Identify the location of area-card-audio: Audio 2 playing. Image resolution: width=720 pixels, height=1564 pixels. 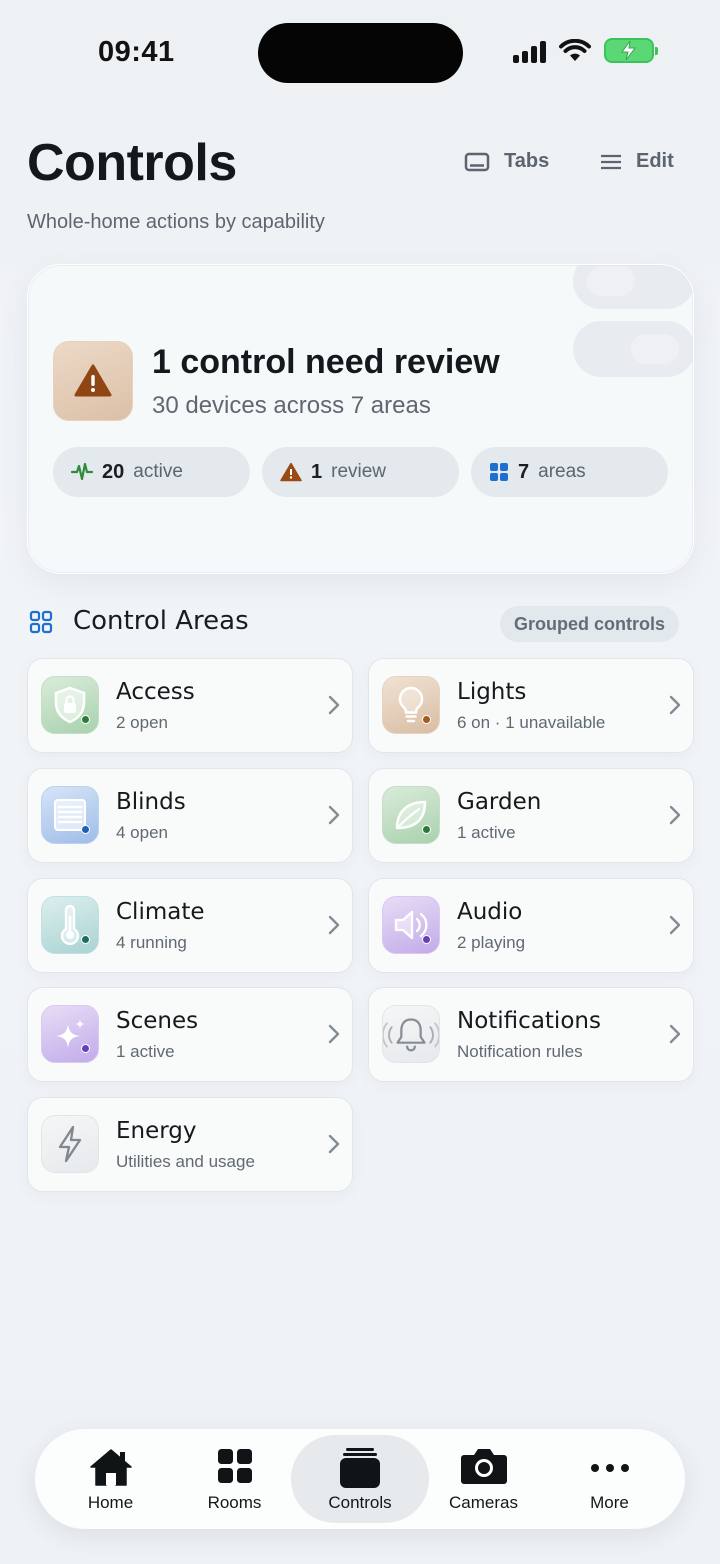
(531, 925).